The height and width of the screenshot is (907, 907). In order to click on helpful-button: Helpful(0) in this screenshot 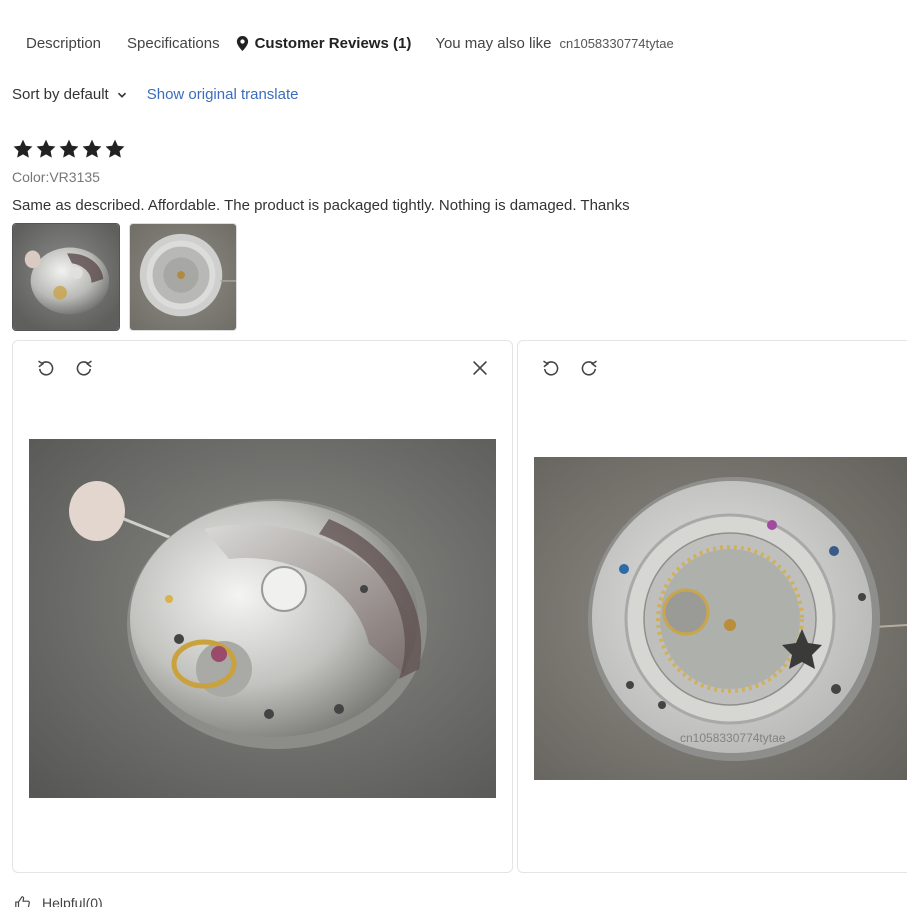, I will do `click(58, 900)`.